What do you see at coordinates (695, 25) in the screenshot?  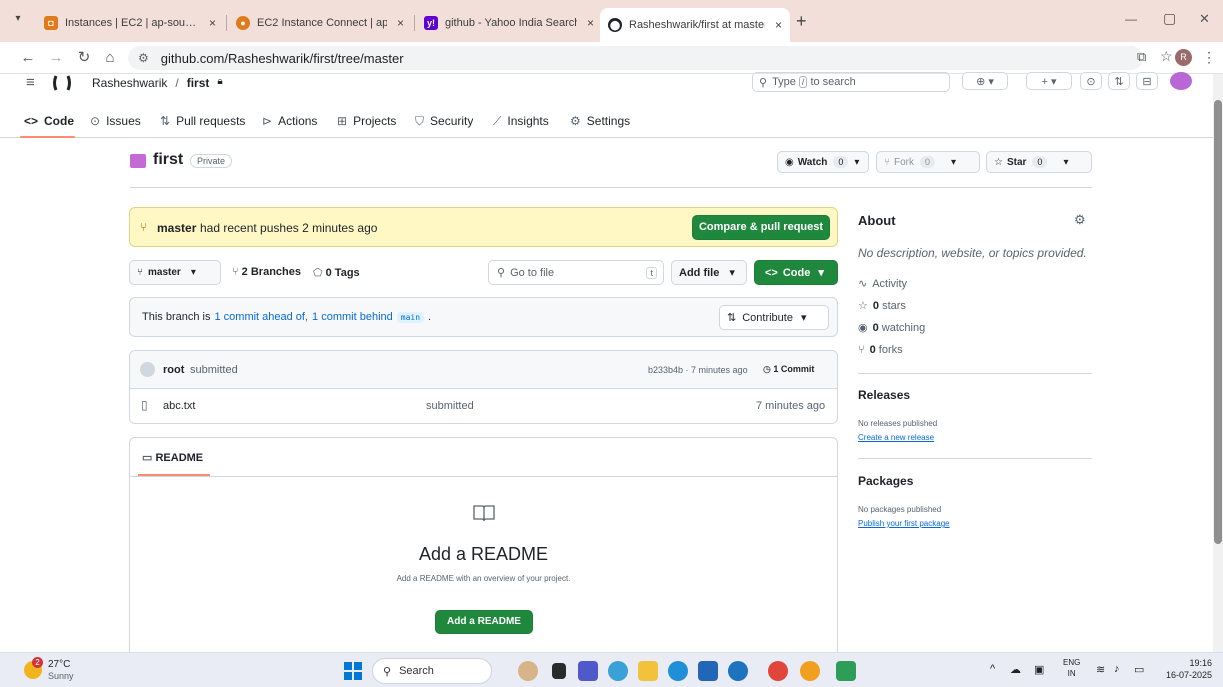 I see `browser-tab-github-repo: ⬤ Rasheshwarik/first at master ×` at bounding box center [695, 25].